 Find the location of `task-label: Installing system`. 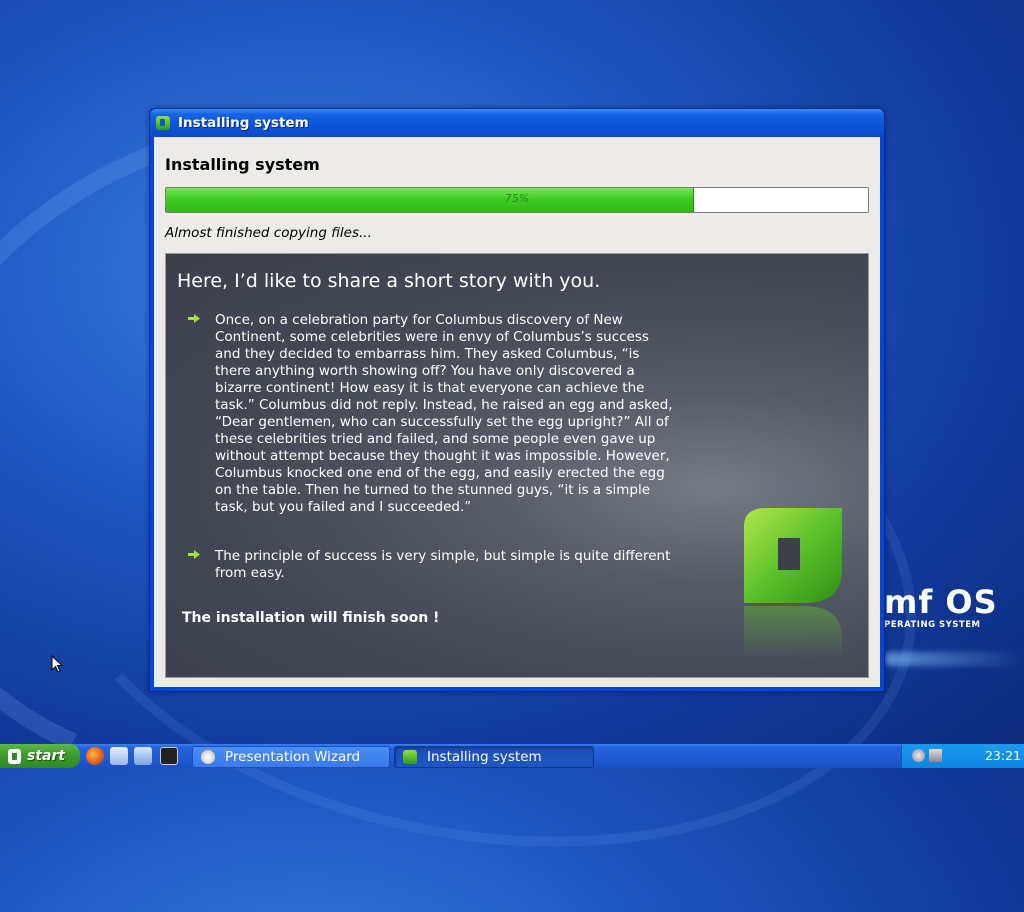

task-label: Installing system is located at coordinates (484, 757).